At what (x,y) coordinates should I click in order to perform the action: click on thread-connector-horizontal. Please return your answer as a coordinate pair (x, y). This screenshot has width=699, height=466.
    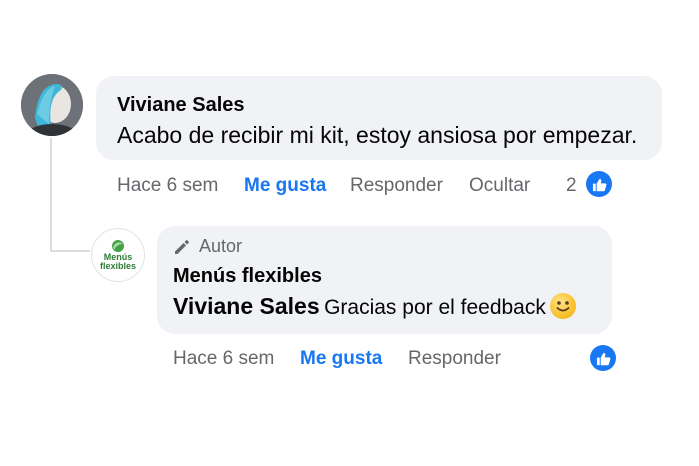
    Looking at the image, I should click on (70, 251).